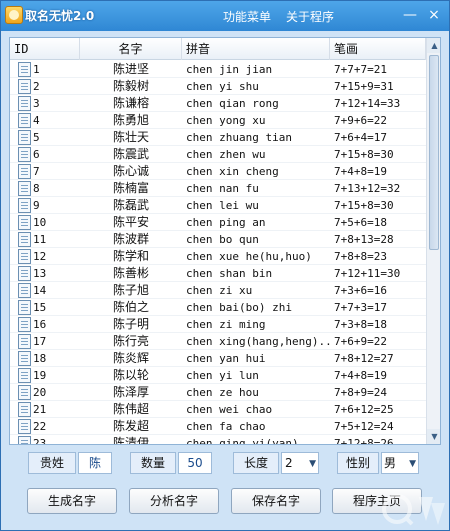  Describe the element at coordinates (360, 120) in the screenshot. I see `row-strokes: 7+9+6=22` at that location.